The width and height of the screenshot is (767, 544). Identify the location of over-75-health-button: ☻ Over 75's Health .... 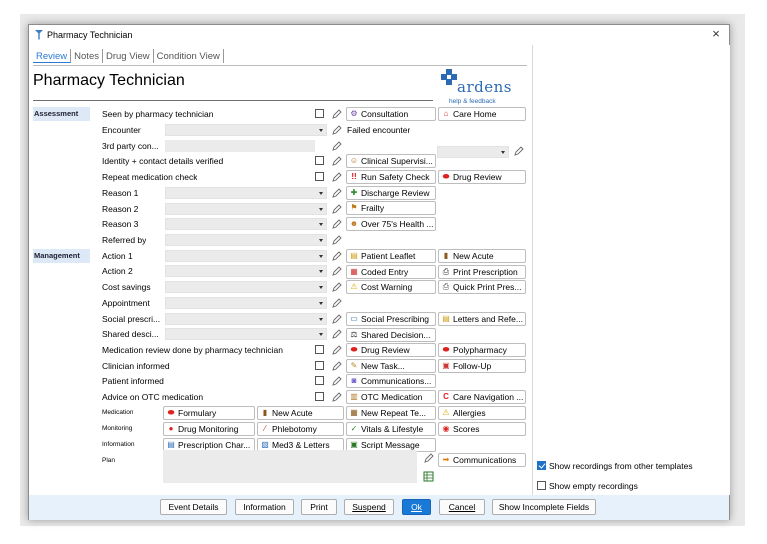
(391, 224).